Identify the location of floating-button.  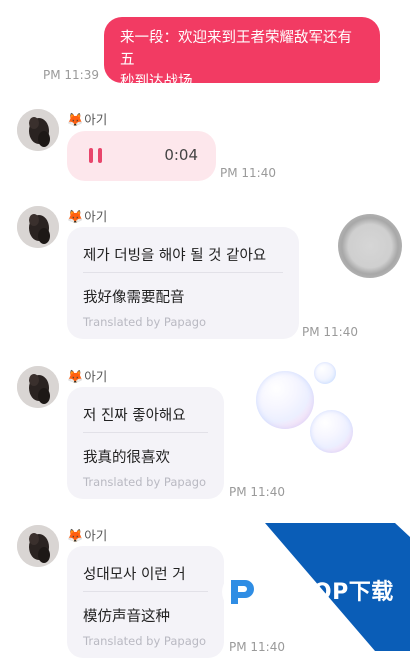
(370, 246).